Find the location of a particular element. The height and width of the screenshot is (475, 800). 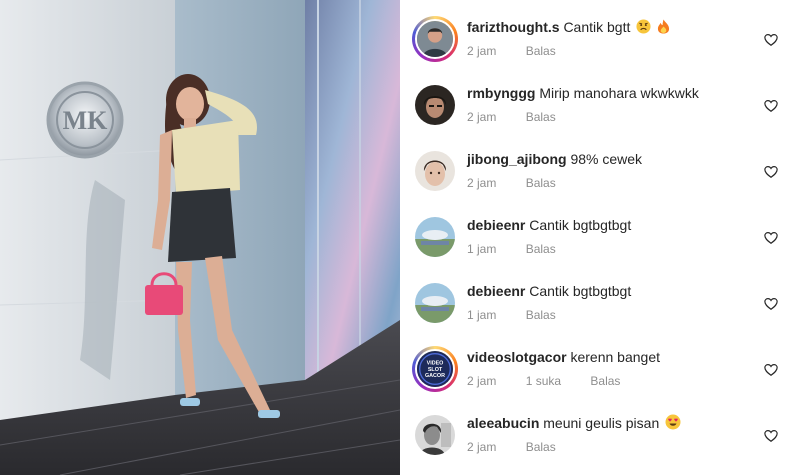

comment-body: kerenn banget is located at coordinates (615, 357).